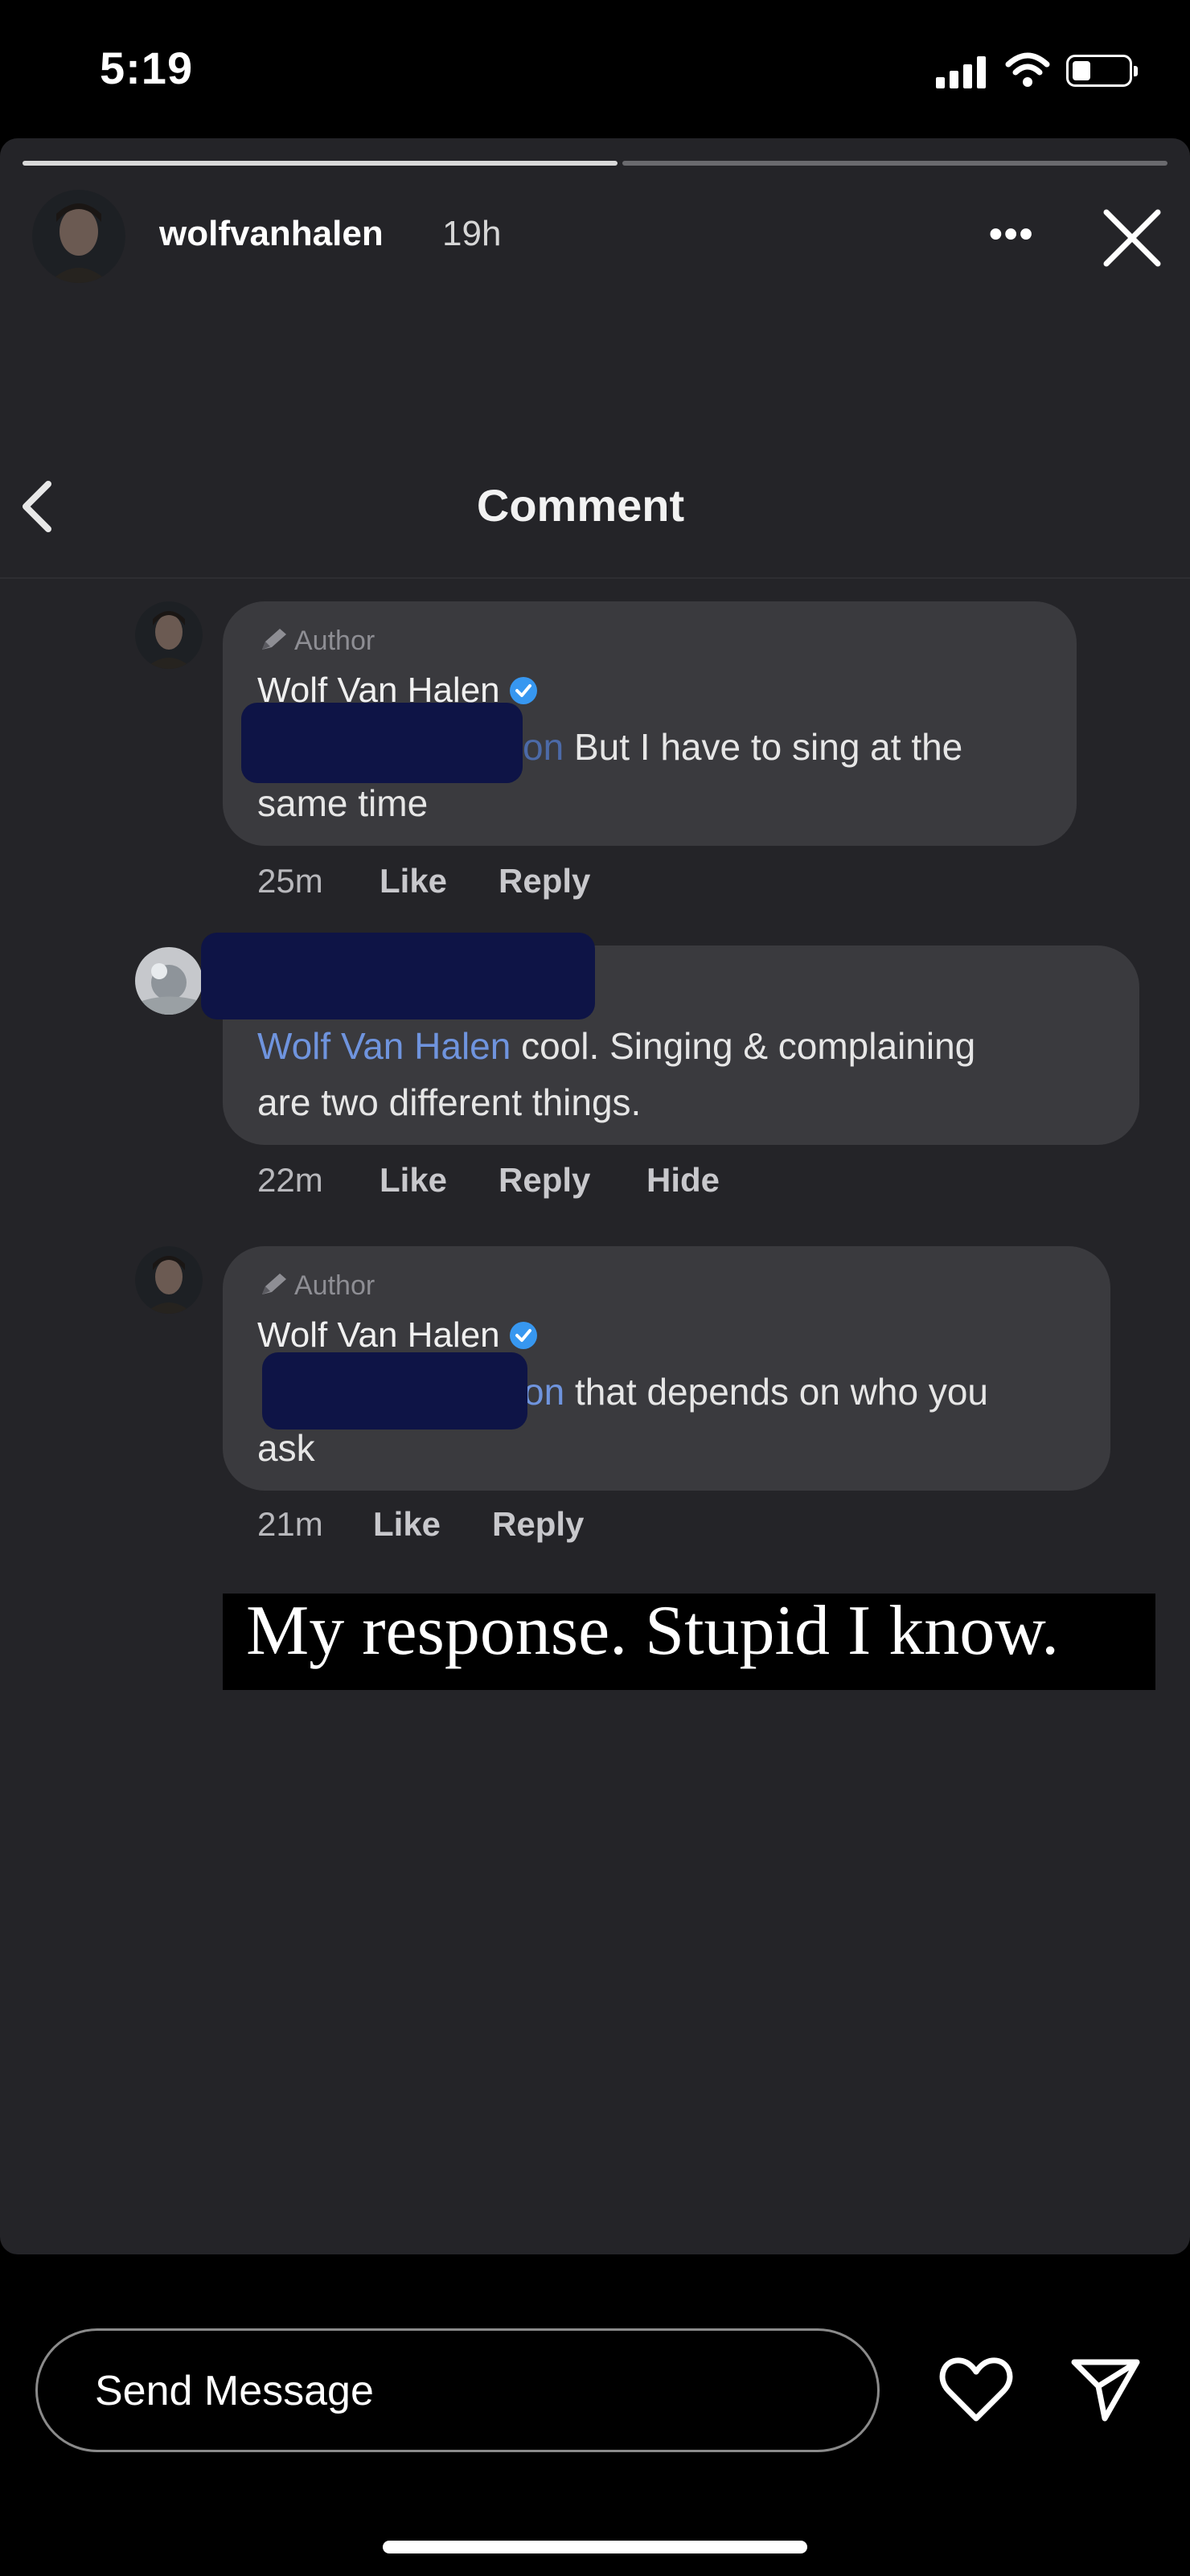 This screenshot has height=2576, width=1190. What do you see at coordinates (1102, 71) in the screenshot?
I see `battery-icon` at bounding box center [1102, 71].